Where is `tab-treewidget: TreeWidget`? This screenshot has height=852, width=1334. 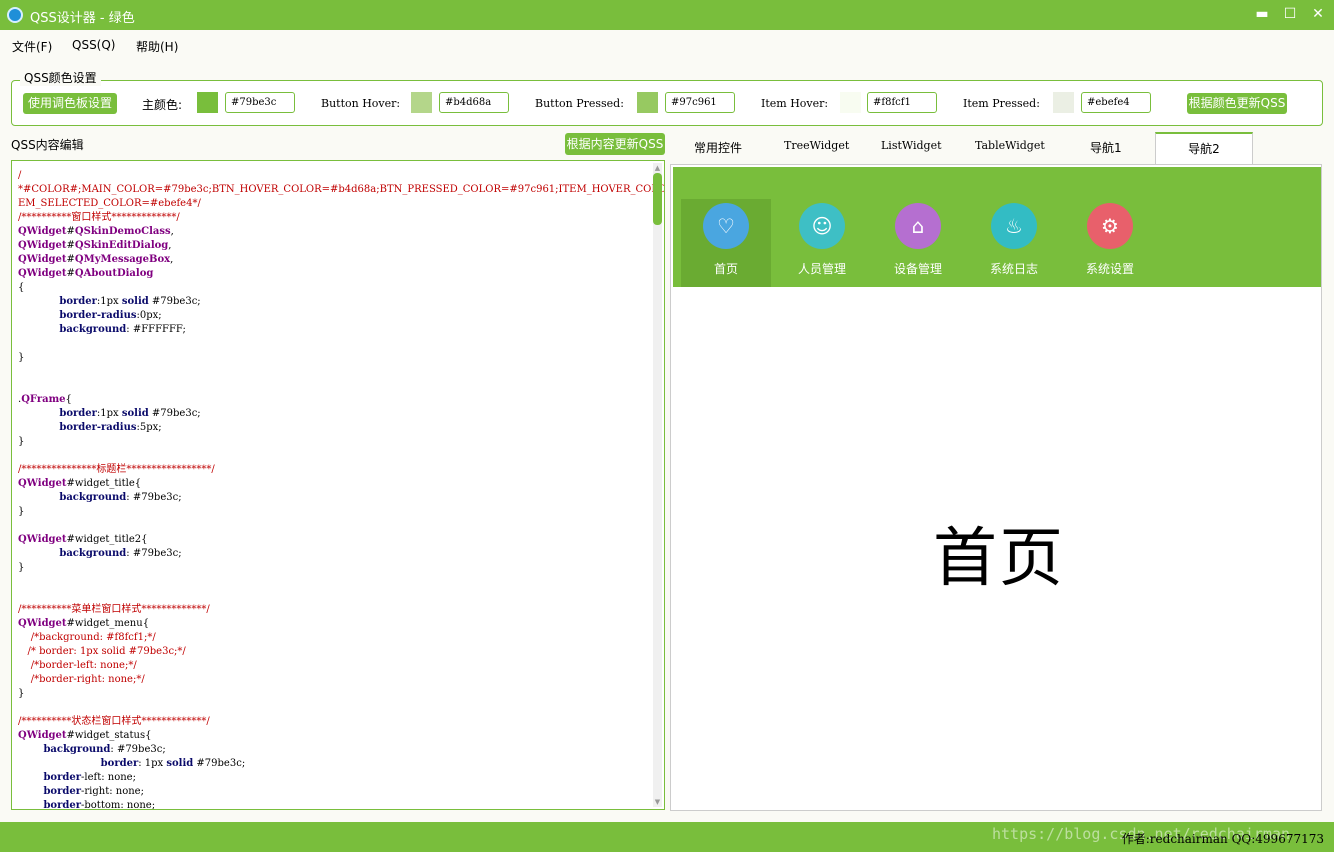 tab-treewidget: TreeWidget is located at coordinates (816, 145).